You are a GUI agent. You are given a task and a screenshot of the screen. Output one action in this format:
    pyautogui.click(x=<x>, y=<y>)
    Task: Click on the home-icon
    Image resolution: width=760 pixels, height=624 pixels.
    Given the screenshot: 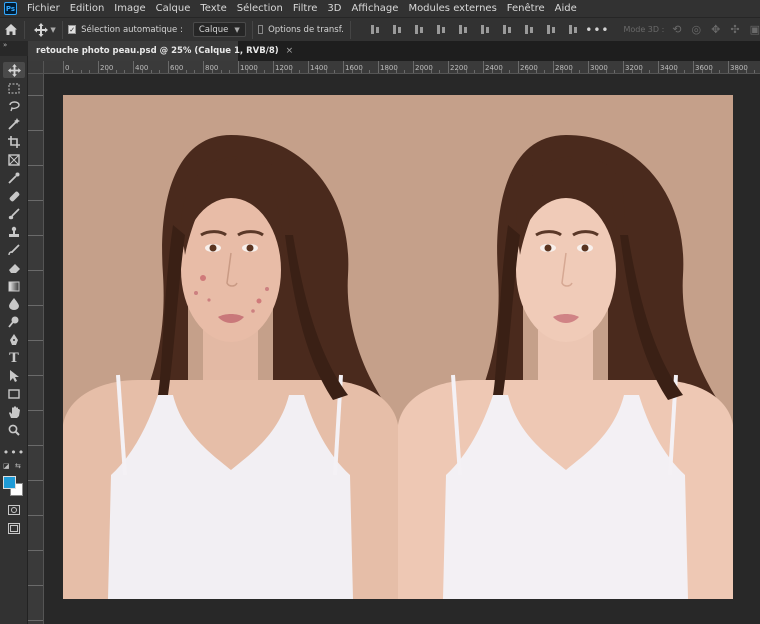 What is the action you would take?
    pyautogui.click(x=11, y=29)
    